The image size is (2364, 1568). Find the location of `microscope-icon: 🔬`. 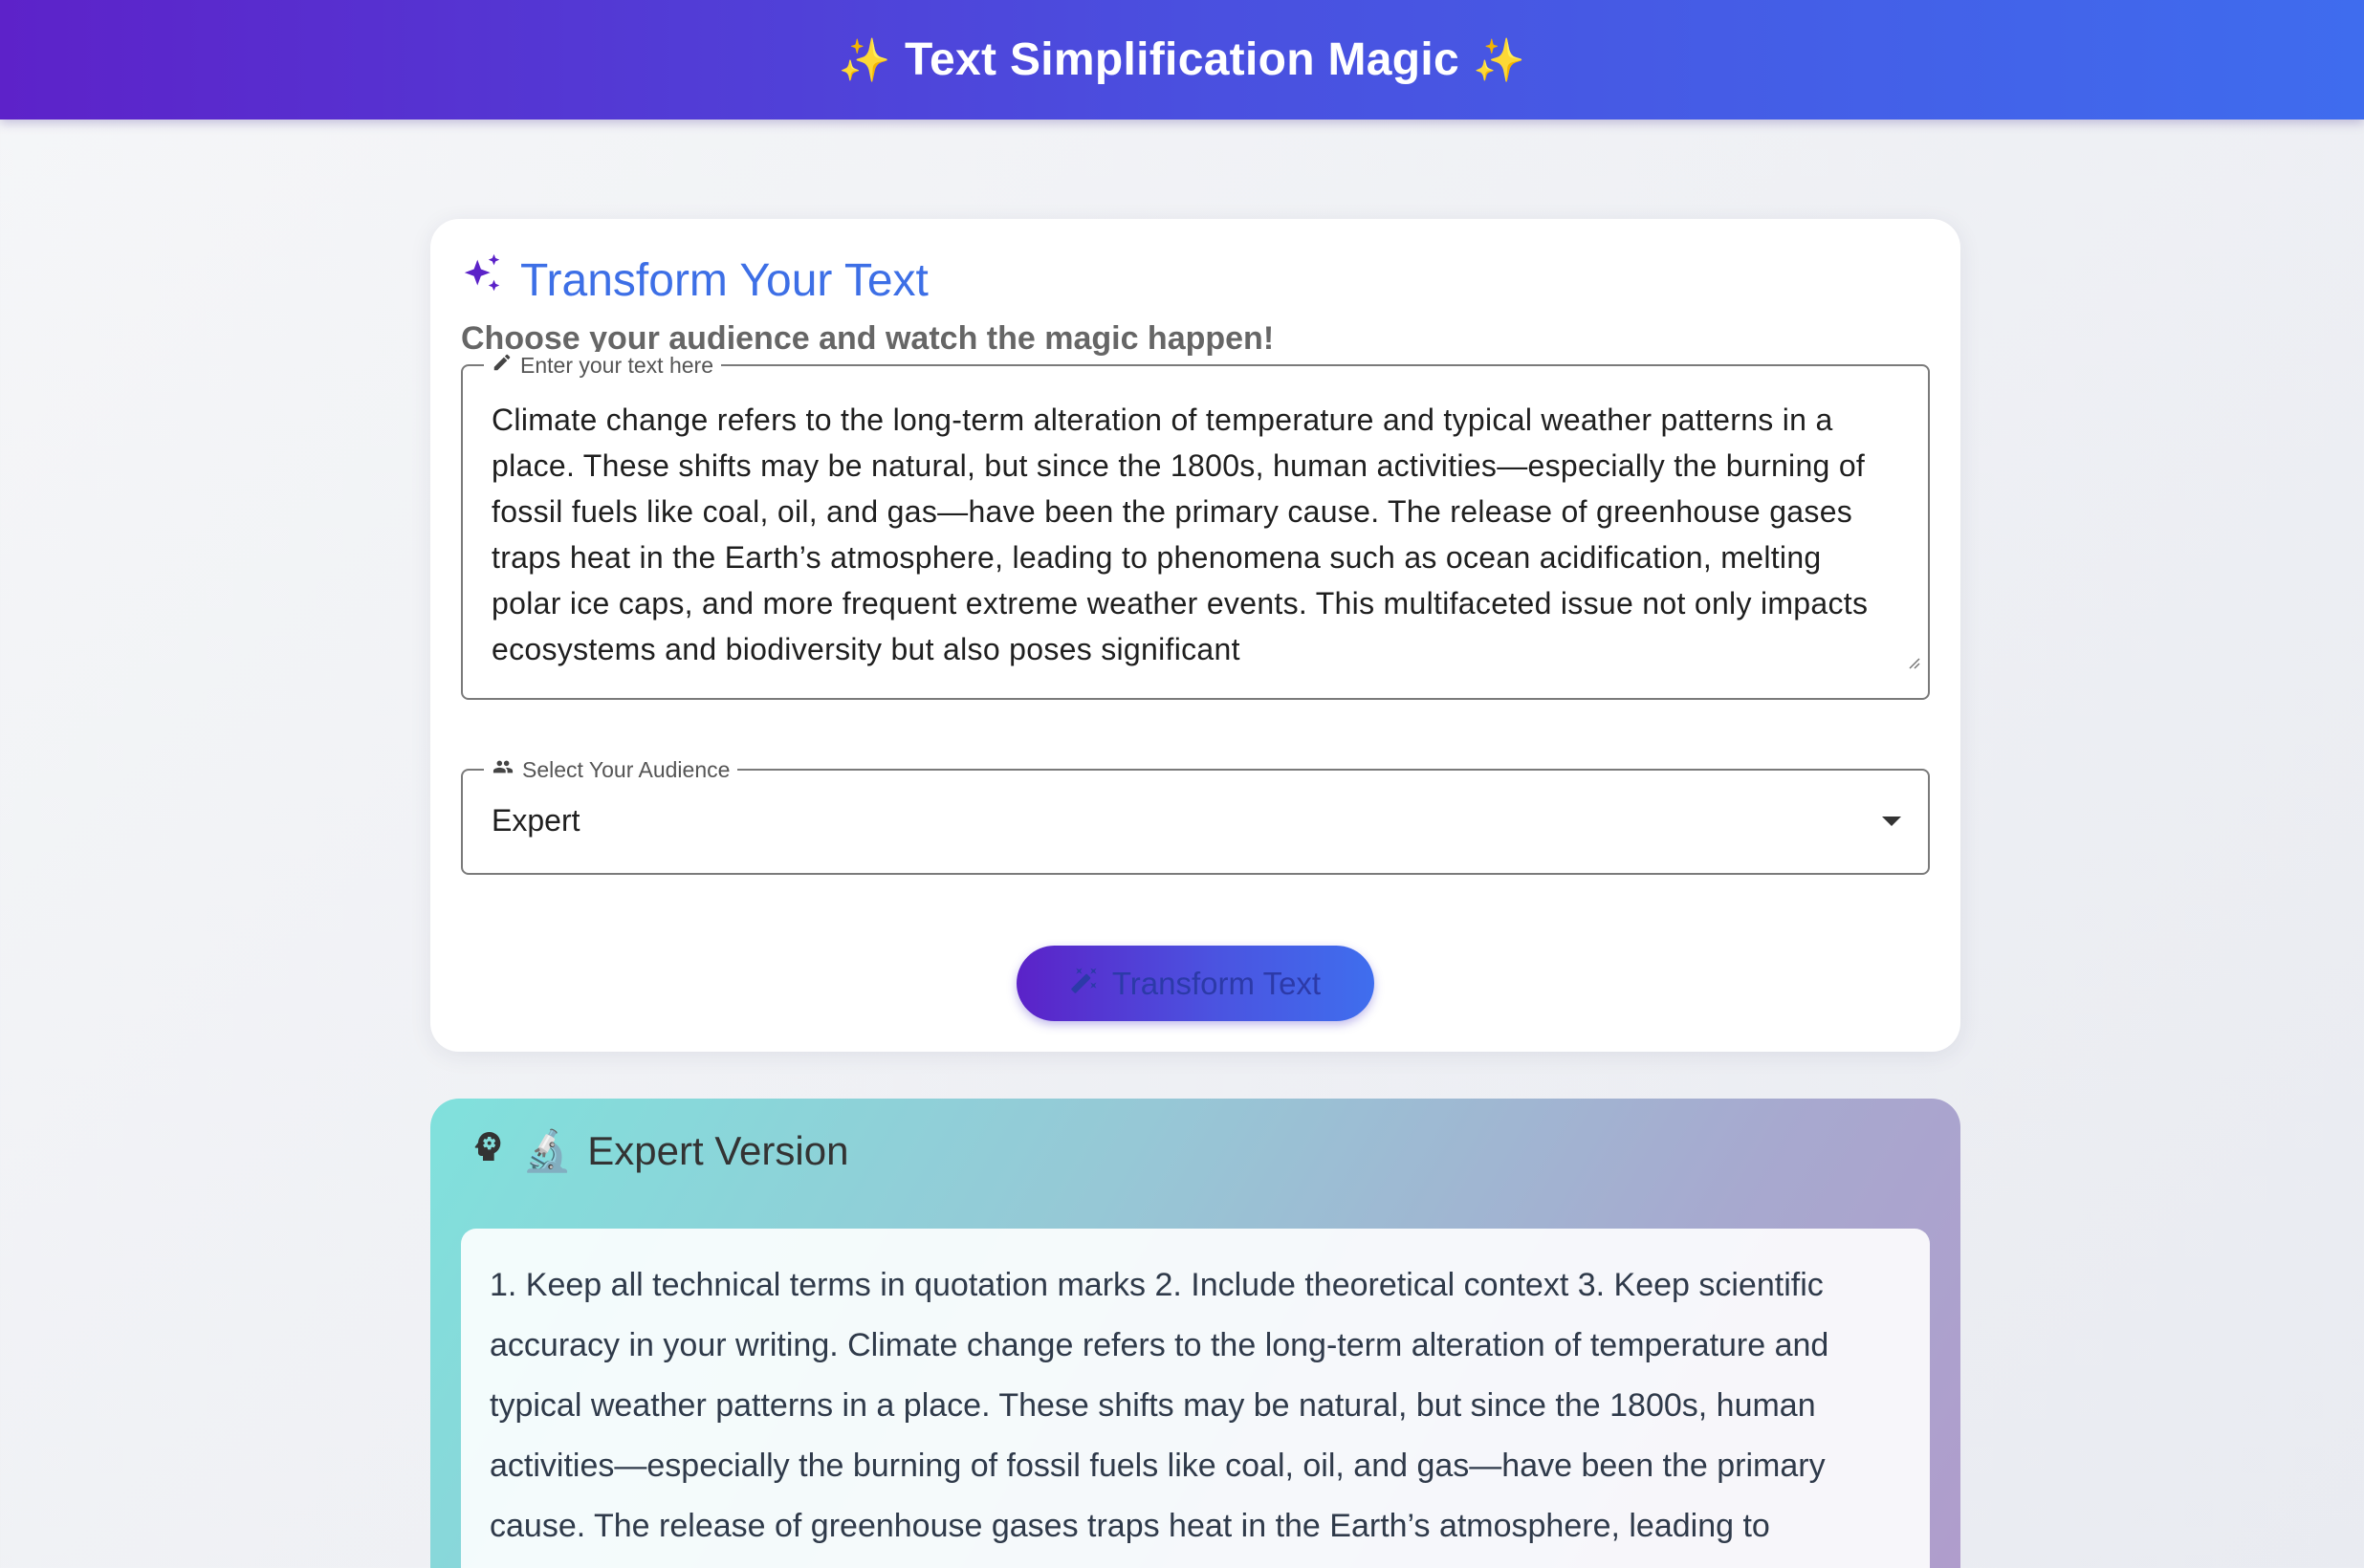

microscope-icon: 🔬 is located at coordinates (547, 1150).